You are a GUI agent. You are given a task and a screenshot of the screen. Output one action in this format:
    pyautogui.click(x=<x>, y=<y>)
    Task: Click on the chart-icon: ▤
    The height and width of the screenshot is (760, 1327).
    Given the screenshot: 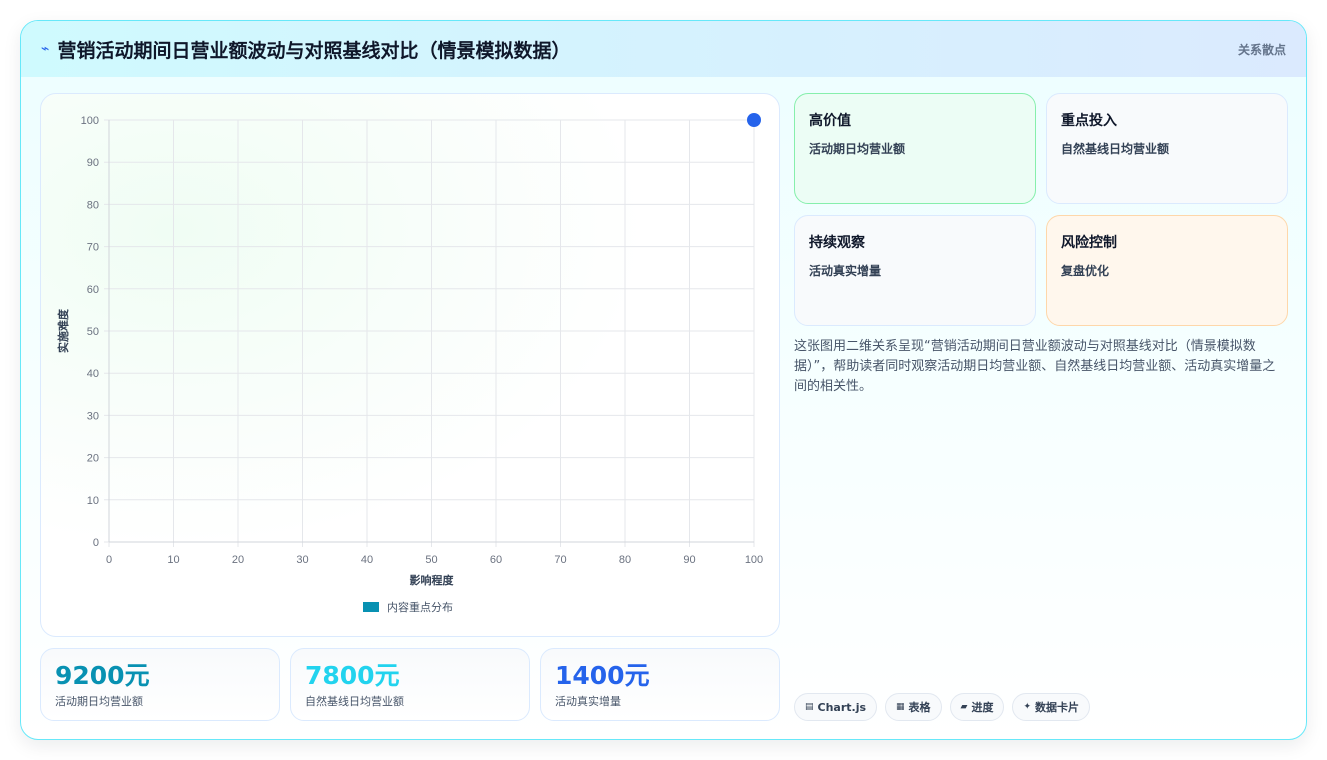 What is the action you would take?
    pyautogui.click(x=809, y=707)
    